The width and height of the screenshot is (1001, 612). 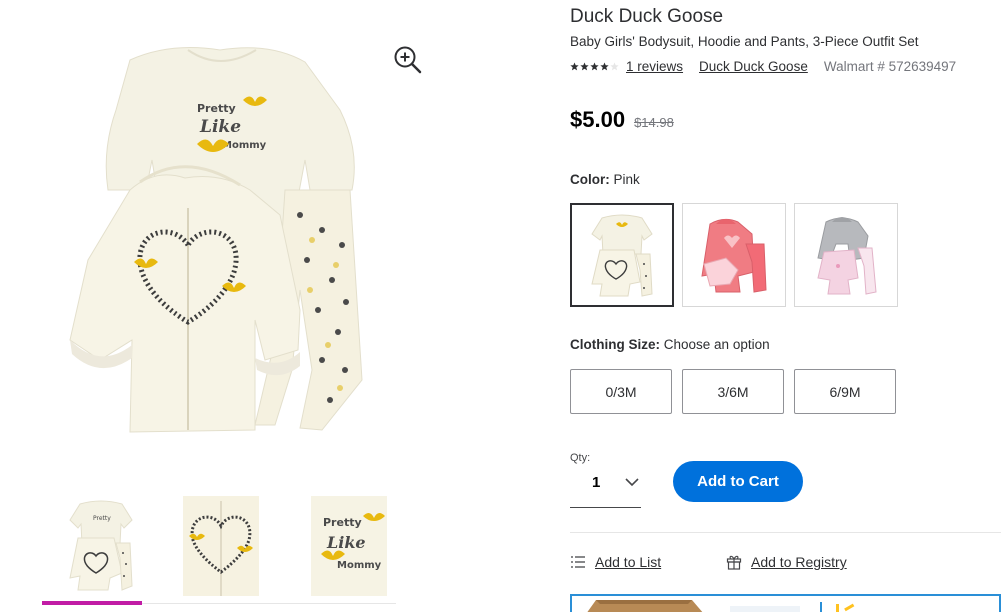 I want to click on color-swatch-coral, so click(x=734, y=255).